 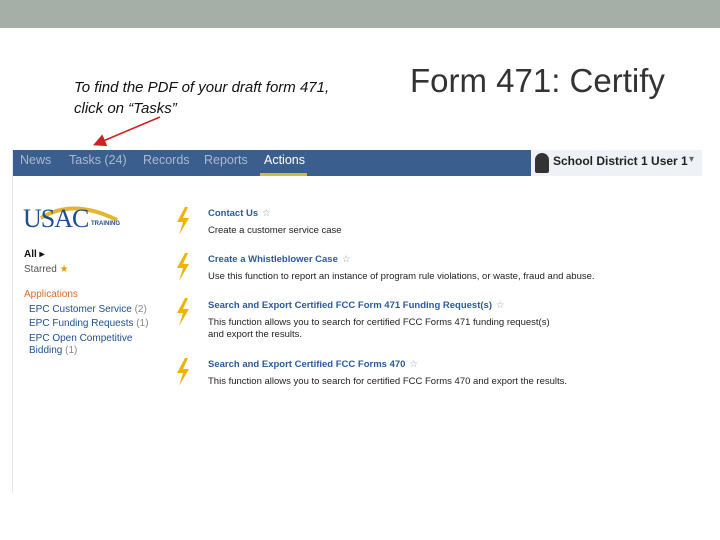 I want to click on user-name: School District 1 User 1, so click(x=620, y=161).